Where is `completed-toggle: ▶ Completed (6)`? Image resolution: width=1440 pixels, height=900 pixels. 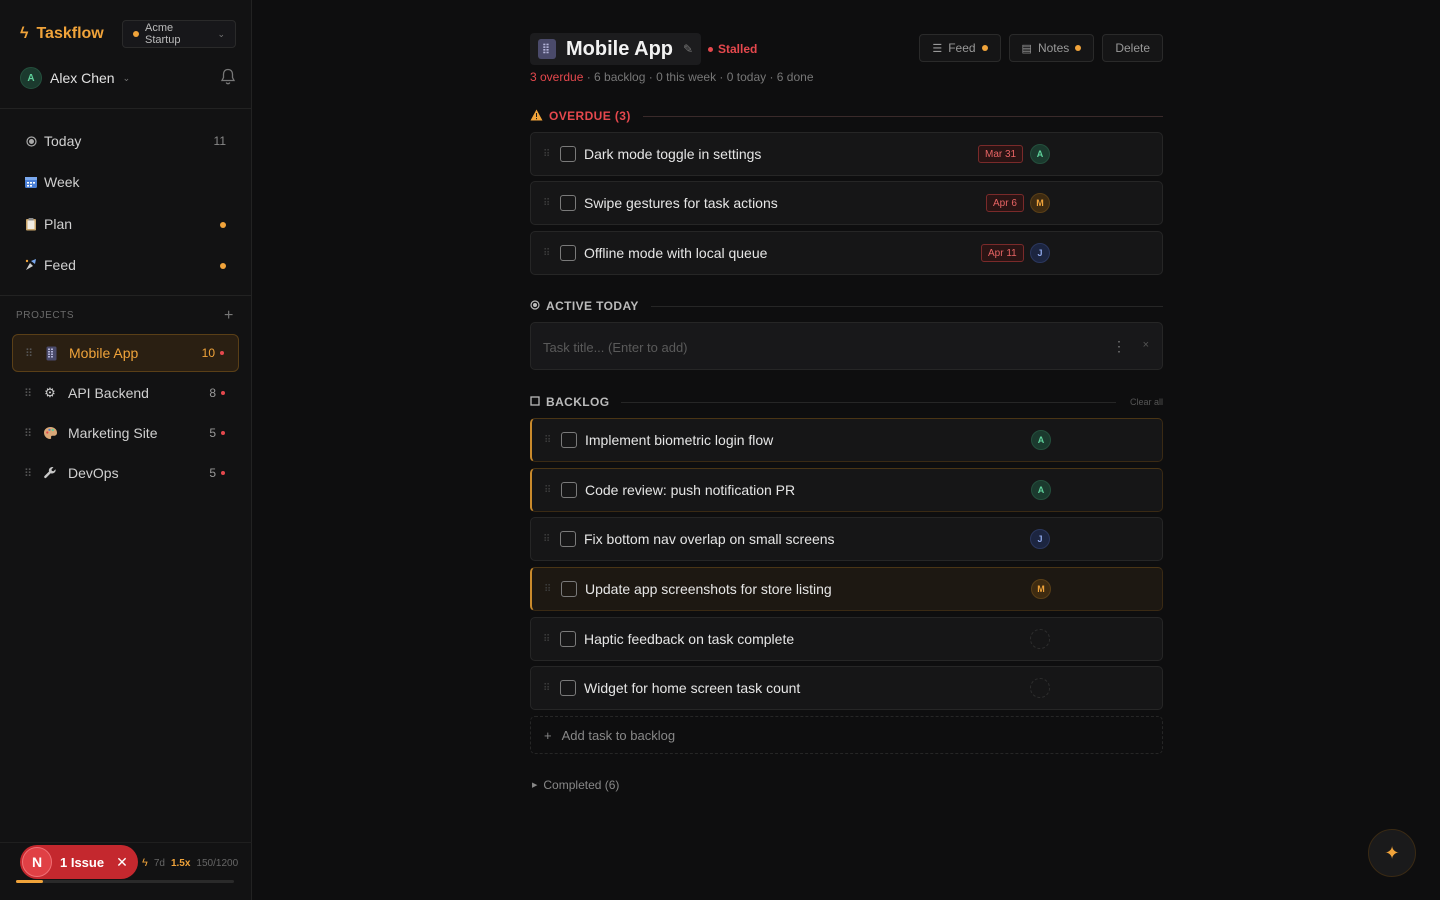
completed-toggle: ▶ Completed (6) is located at coordinates (575, 785).